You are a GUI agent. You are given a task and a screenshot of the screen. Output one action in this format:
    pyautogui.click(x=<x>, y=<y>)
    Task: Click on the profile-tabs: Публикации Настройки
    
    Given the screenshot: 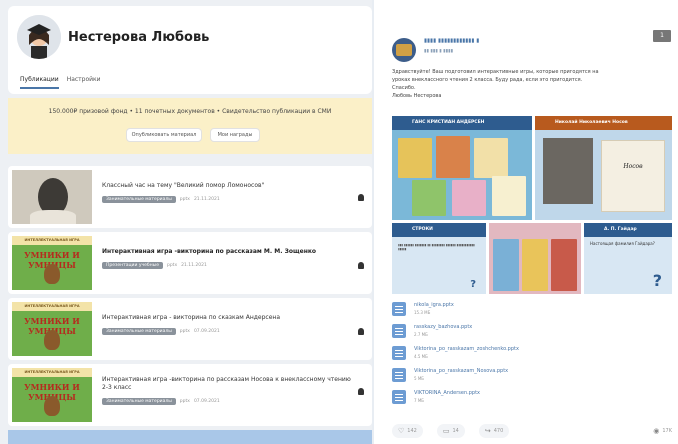 What is the action you would take?
    pyautogui.click(x=60, y=82)
    